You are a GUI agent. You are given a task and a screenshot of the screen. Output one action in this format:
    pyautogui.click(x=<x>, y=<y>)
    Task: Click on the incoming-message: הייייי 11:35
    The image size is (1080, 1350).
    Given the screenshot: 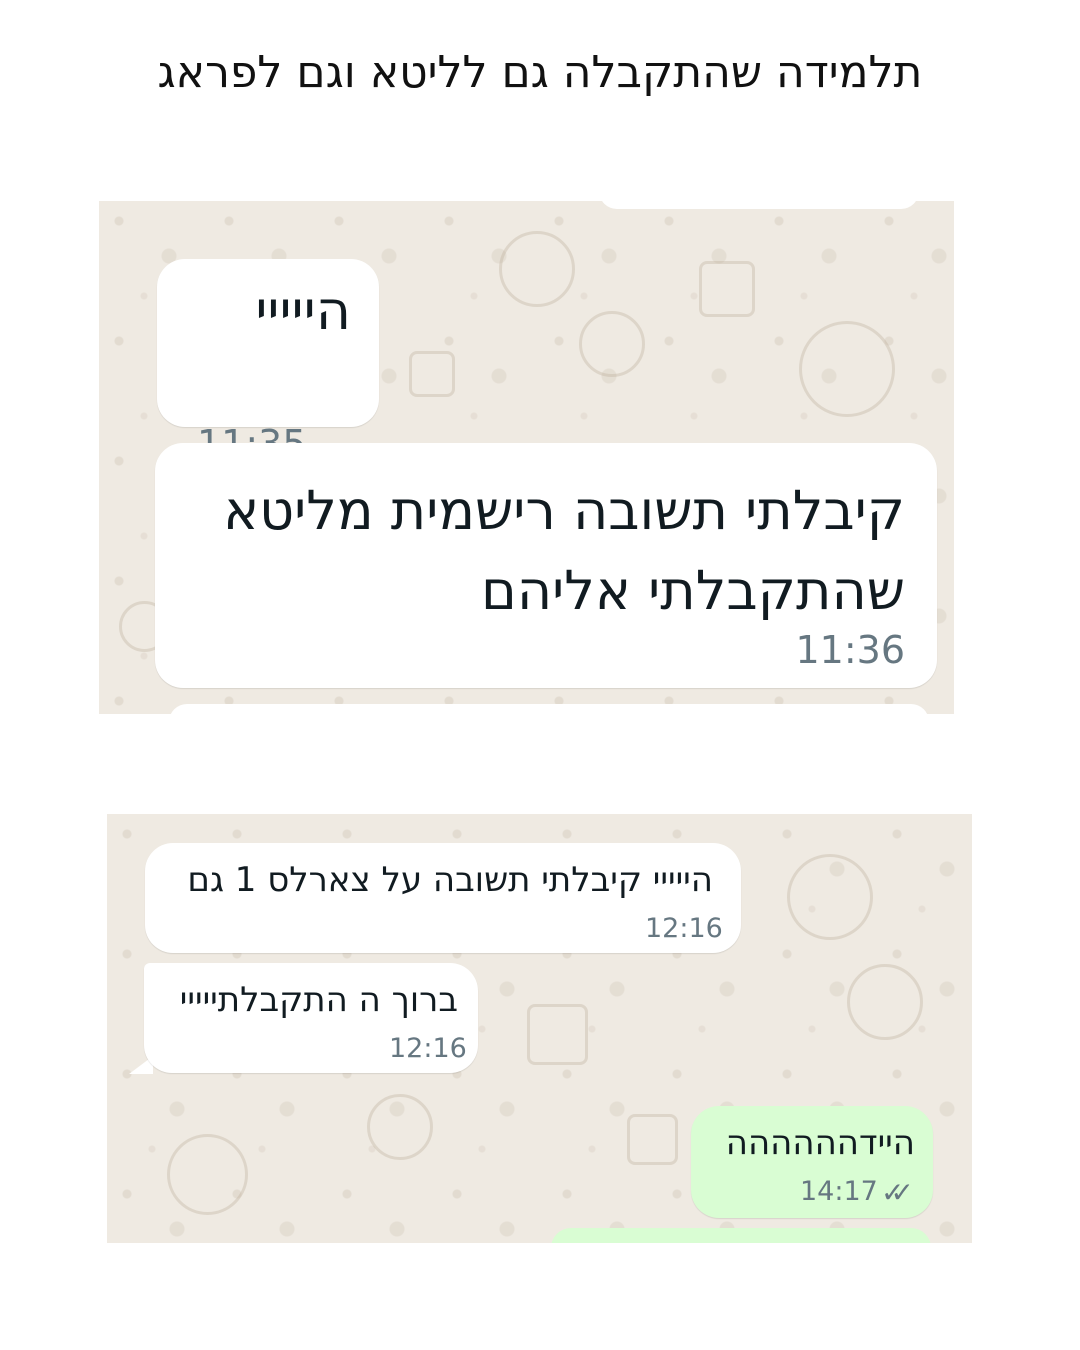 What is the action you would take?
    pyautogui.click(x=268, y=362)
    